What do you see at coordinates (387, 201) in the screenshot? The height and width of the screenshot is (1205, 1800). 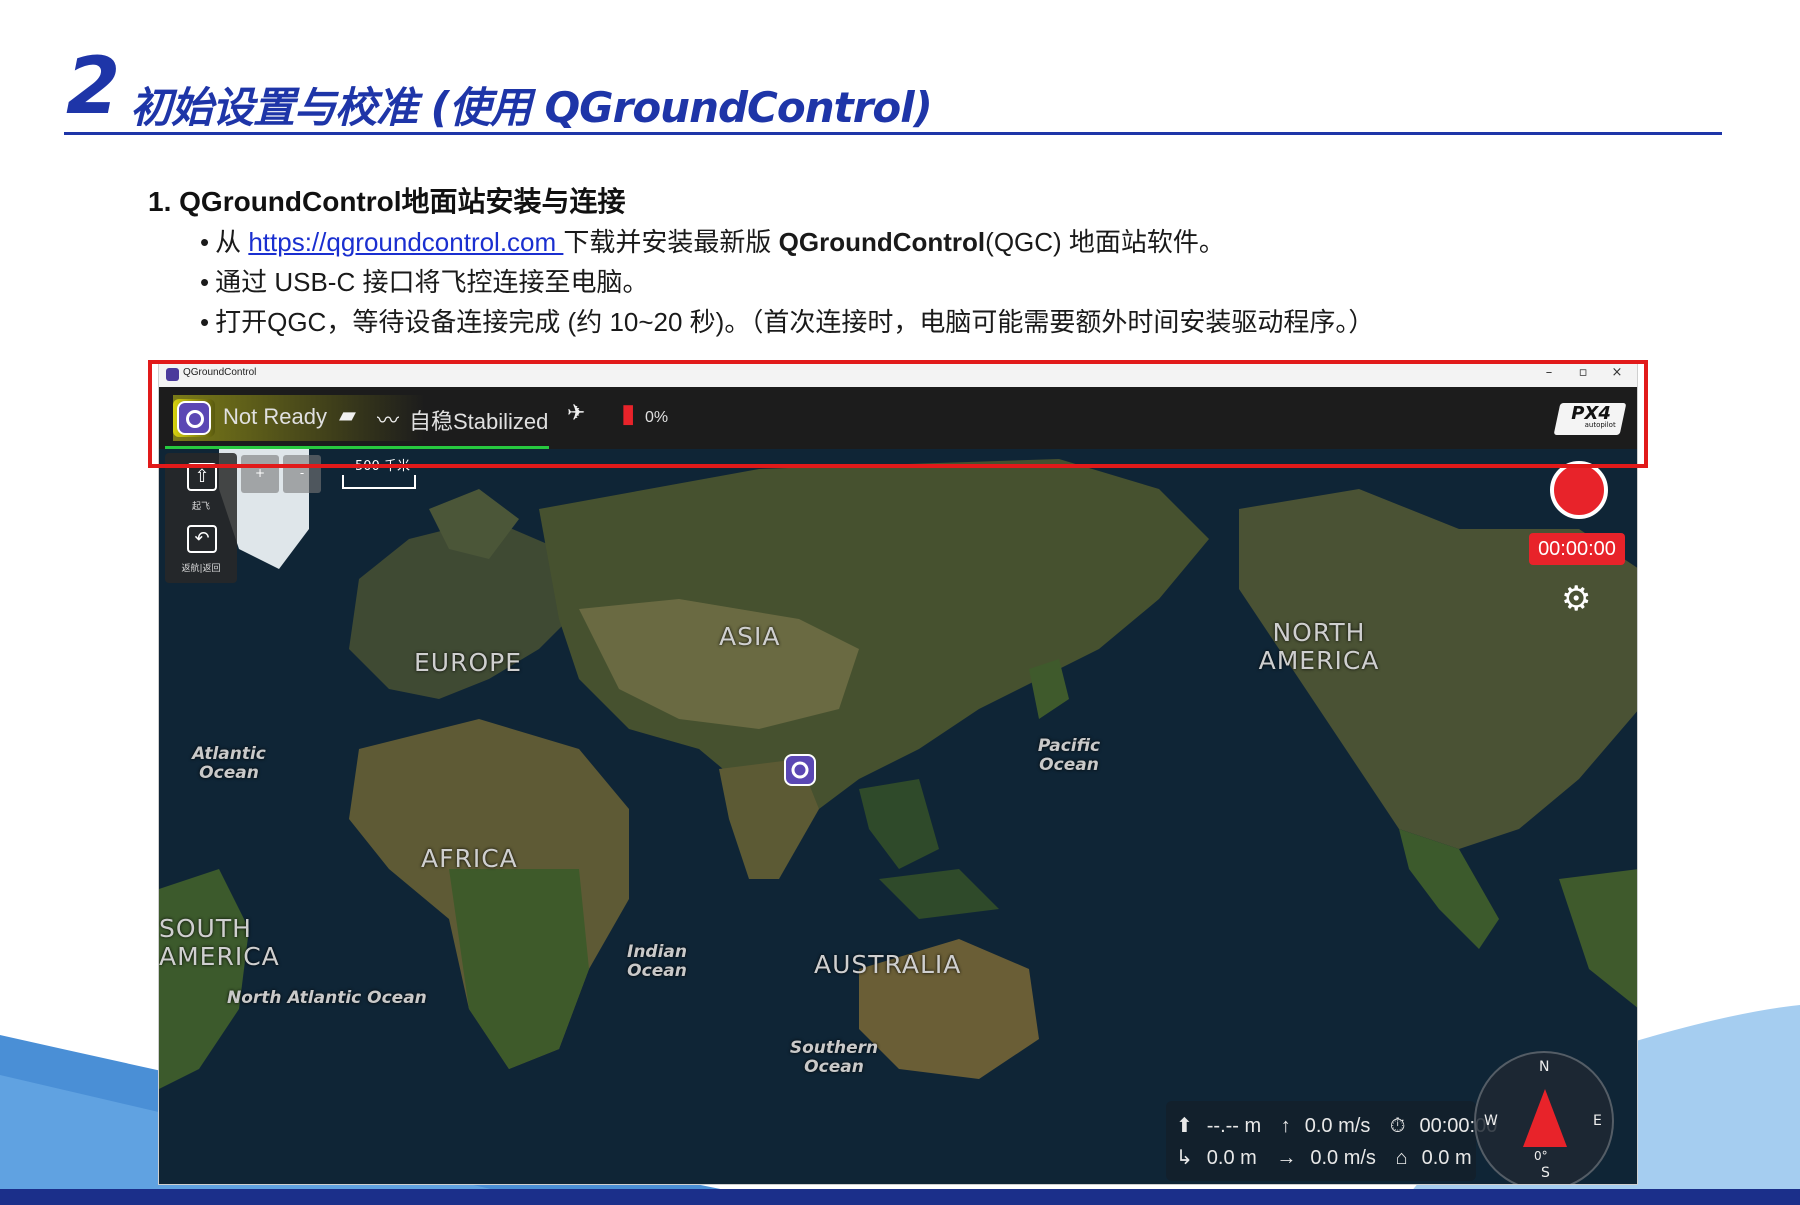 I see `section-heading: 1. QGroundControl地面站安装与连接` at bounding box center [387, 201].